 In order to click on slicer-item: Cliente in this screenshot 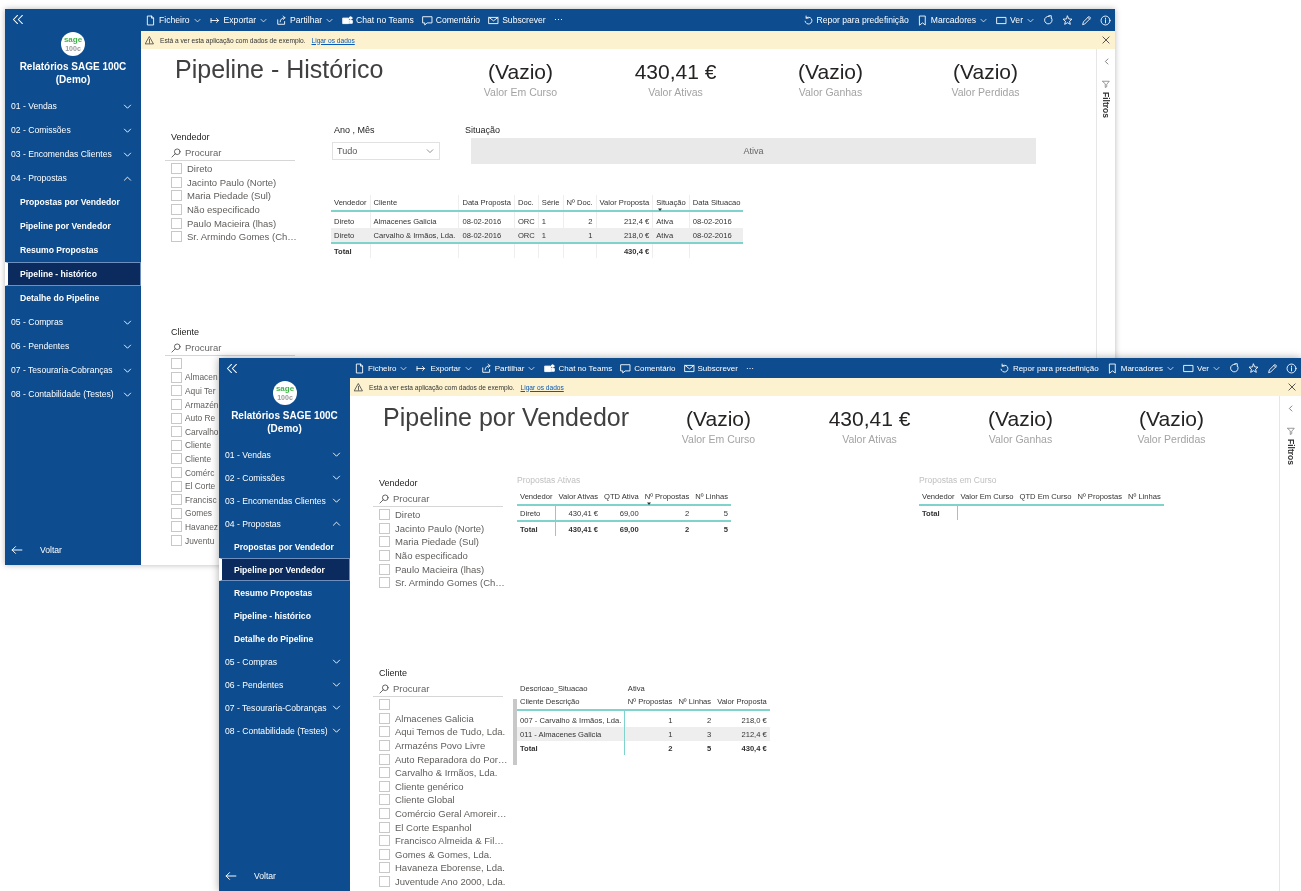, I will do `click(198, 458)`.